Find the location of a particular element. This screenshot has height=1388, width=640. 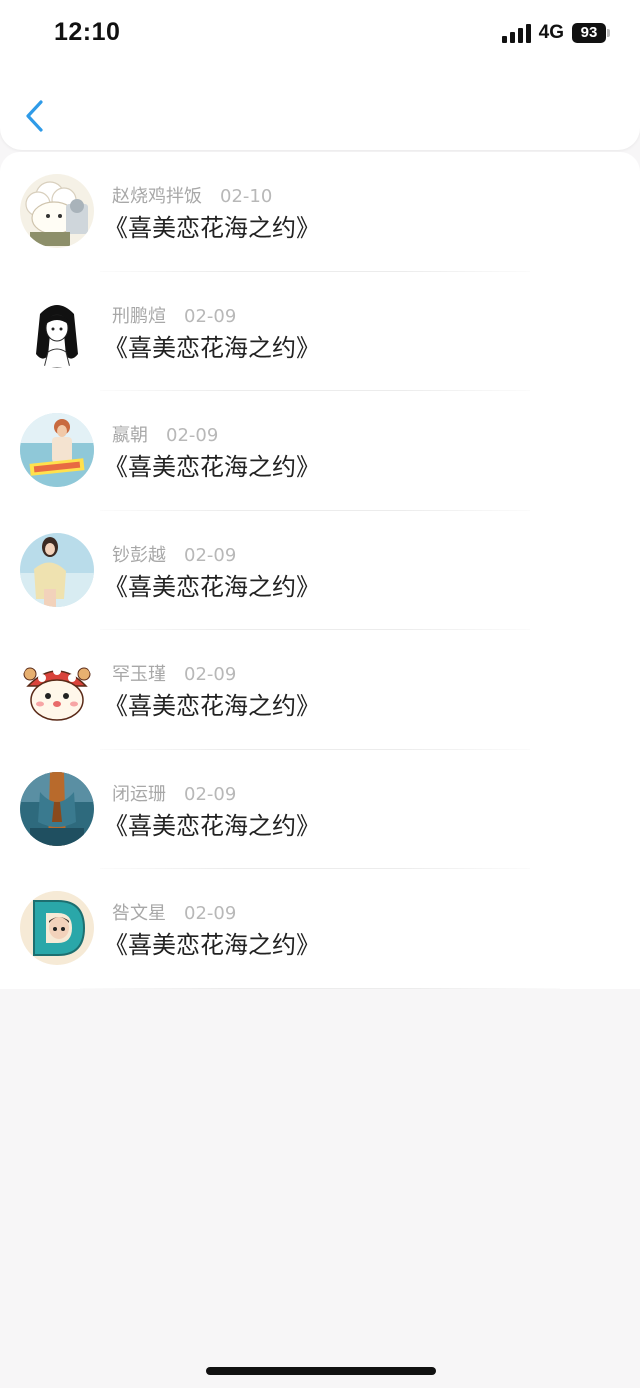

network-label: 4G is located at coordinates (551, 32).